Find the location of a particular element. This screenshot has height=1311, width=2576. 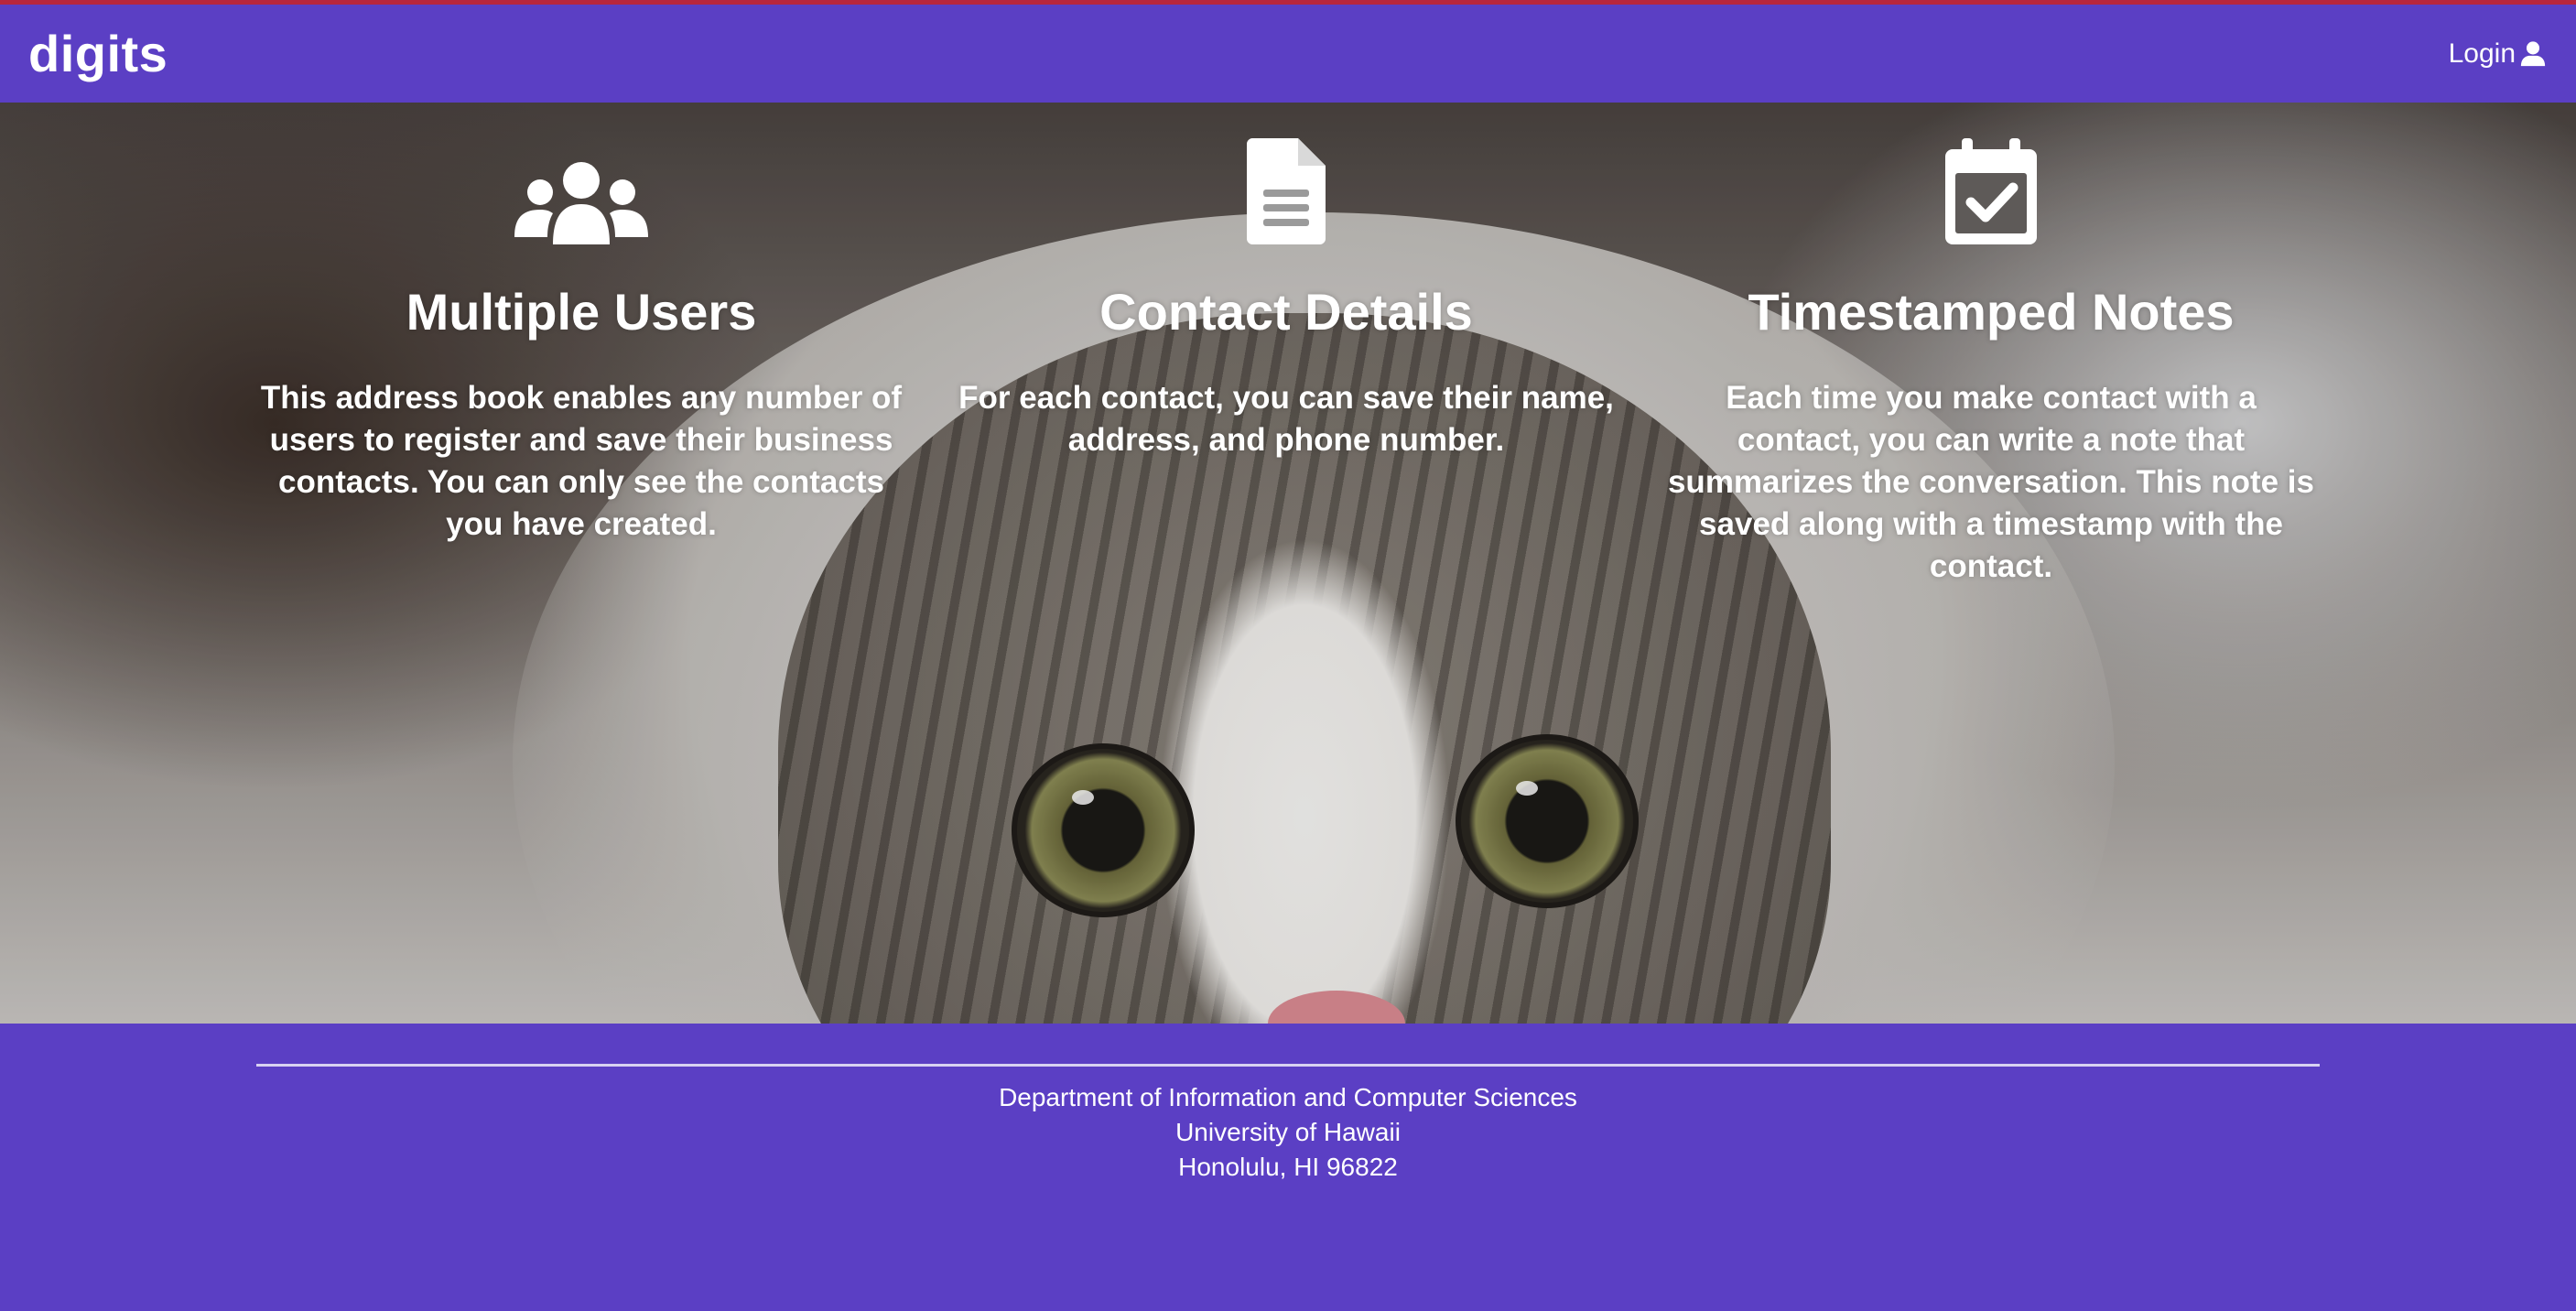

footer-city: Honolulu, HI 96822 is located at coordinates (1288, 1167).